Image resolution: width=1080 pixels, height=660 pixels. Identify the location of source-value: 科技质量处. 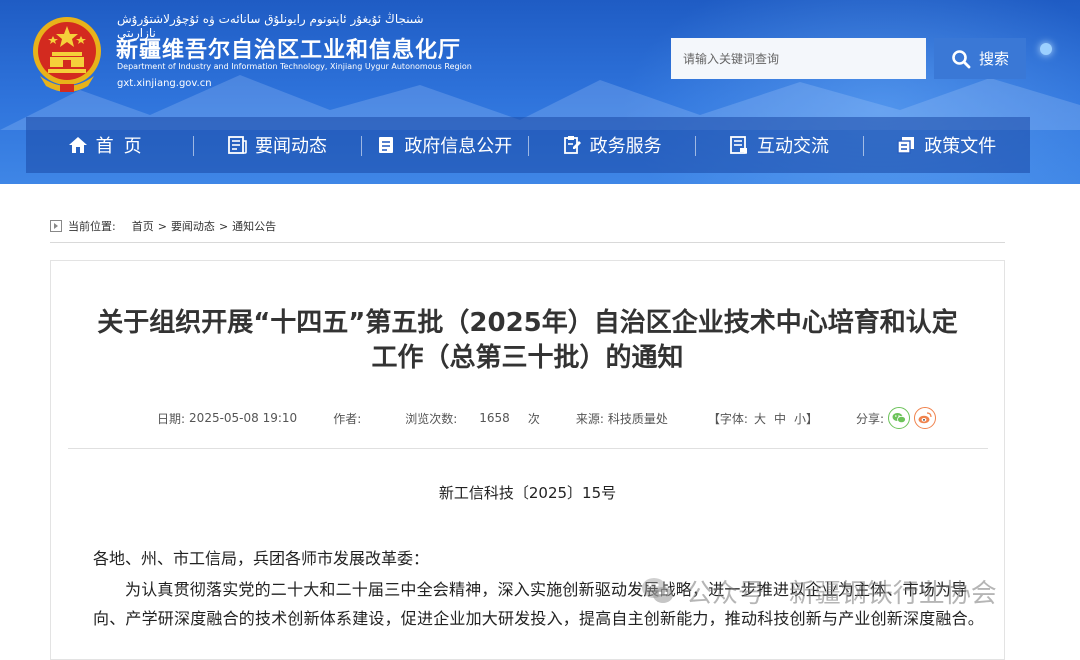
(637, 418).